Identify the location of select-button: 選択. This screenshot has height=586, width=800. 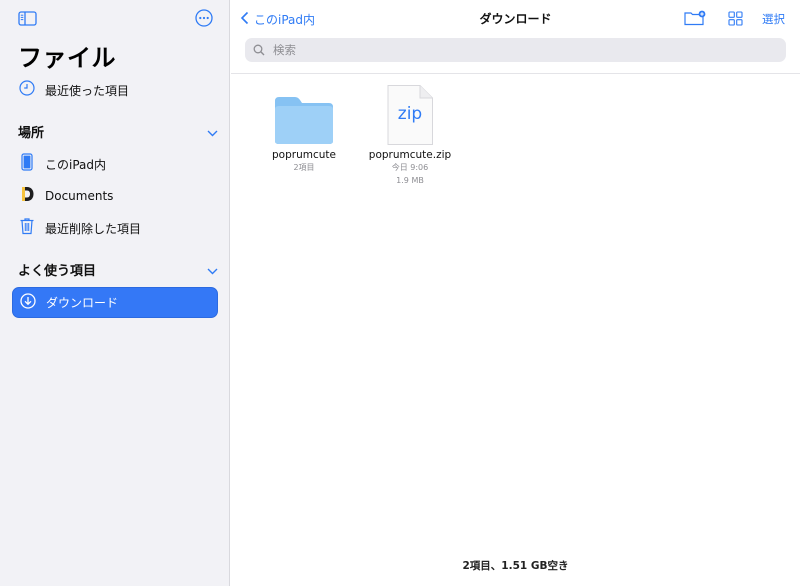
(773, 19).